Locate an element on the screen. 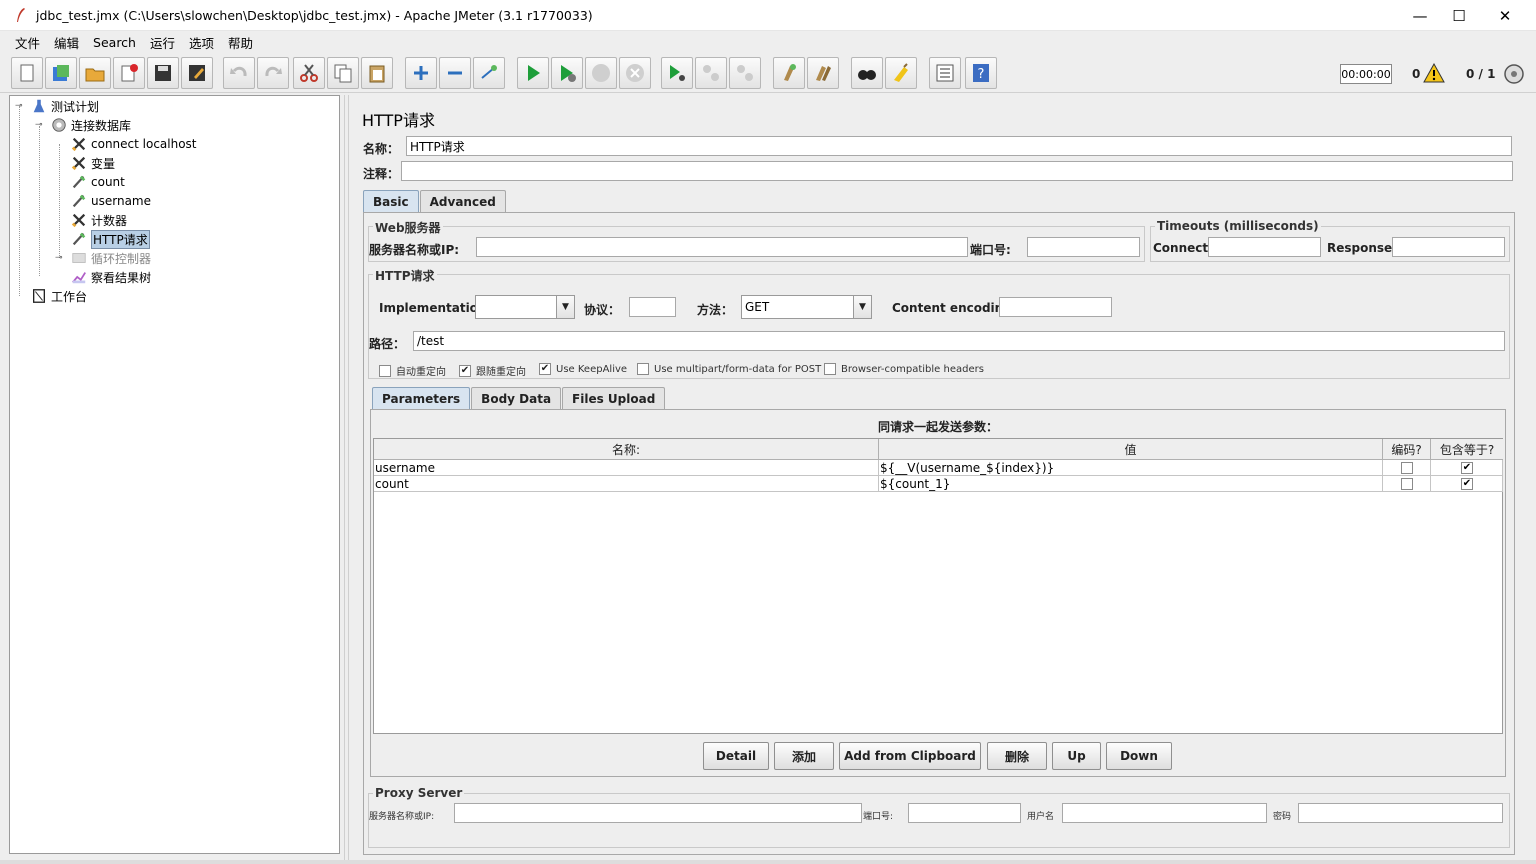 The image size is (1536, 864). expand-all-button is located at coordinates (421, 73).